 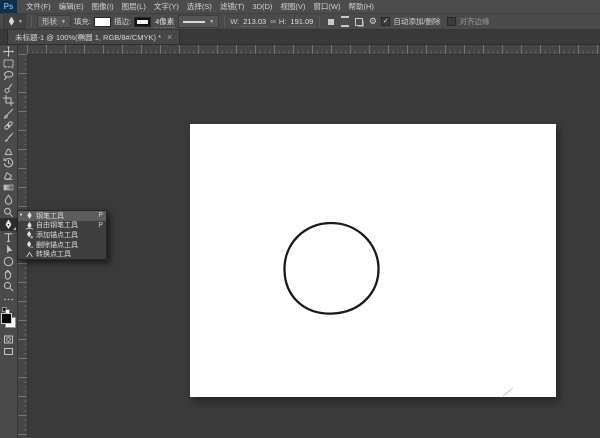 I want to click on brush-tool, so click(x=8, y=138).